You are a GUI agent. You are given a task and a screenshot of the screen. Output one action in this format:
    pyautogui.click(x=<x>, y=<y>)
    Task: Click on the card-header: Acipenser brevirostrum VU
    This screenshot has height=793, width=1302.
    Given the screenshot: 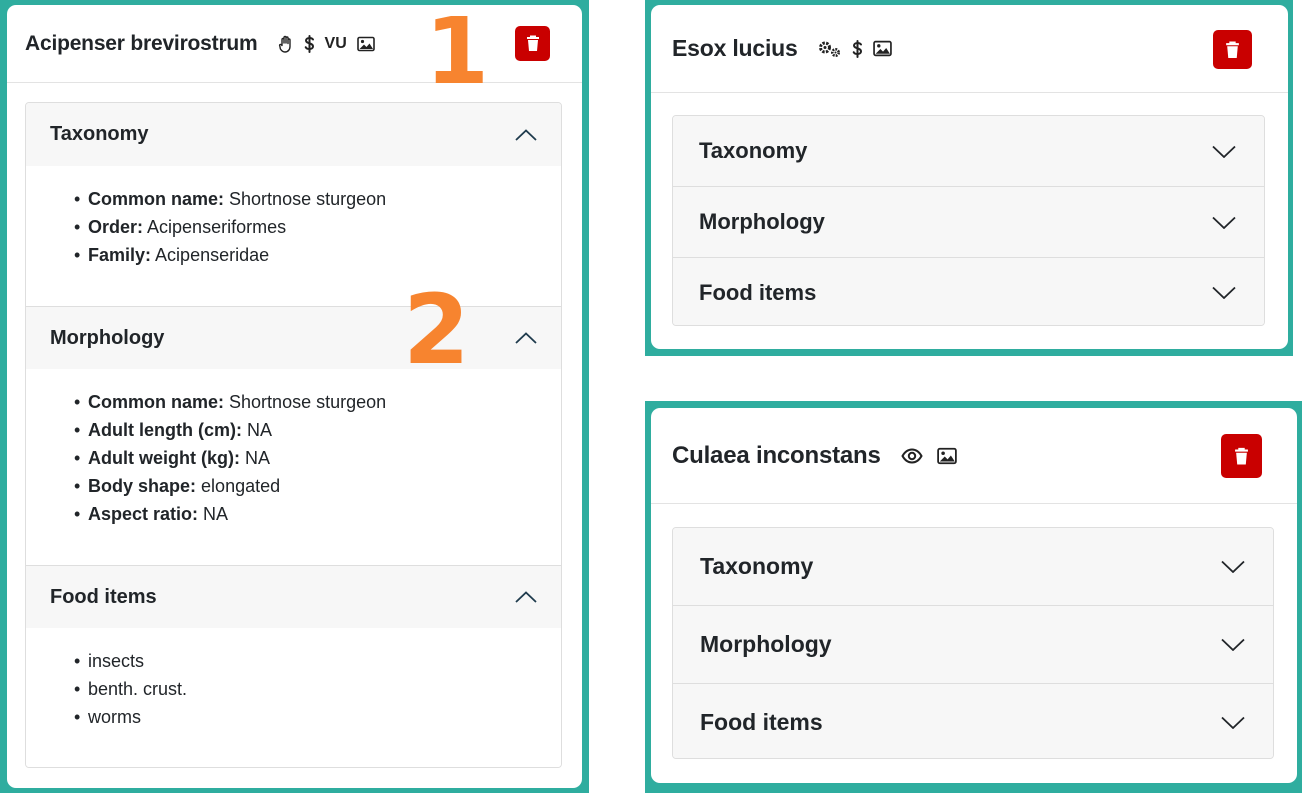 What is the action you would take?
    pyautogui.click(x=294, y=44)
    